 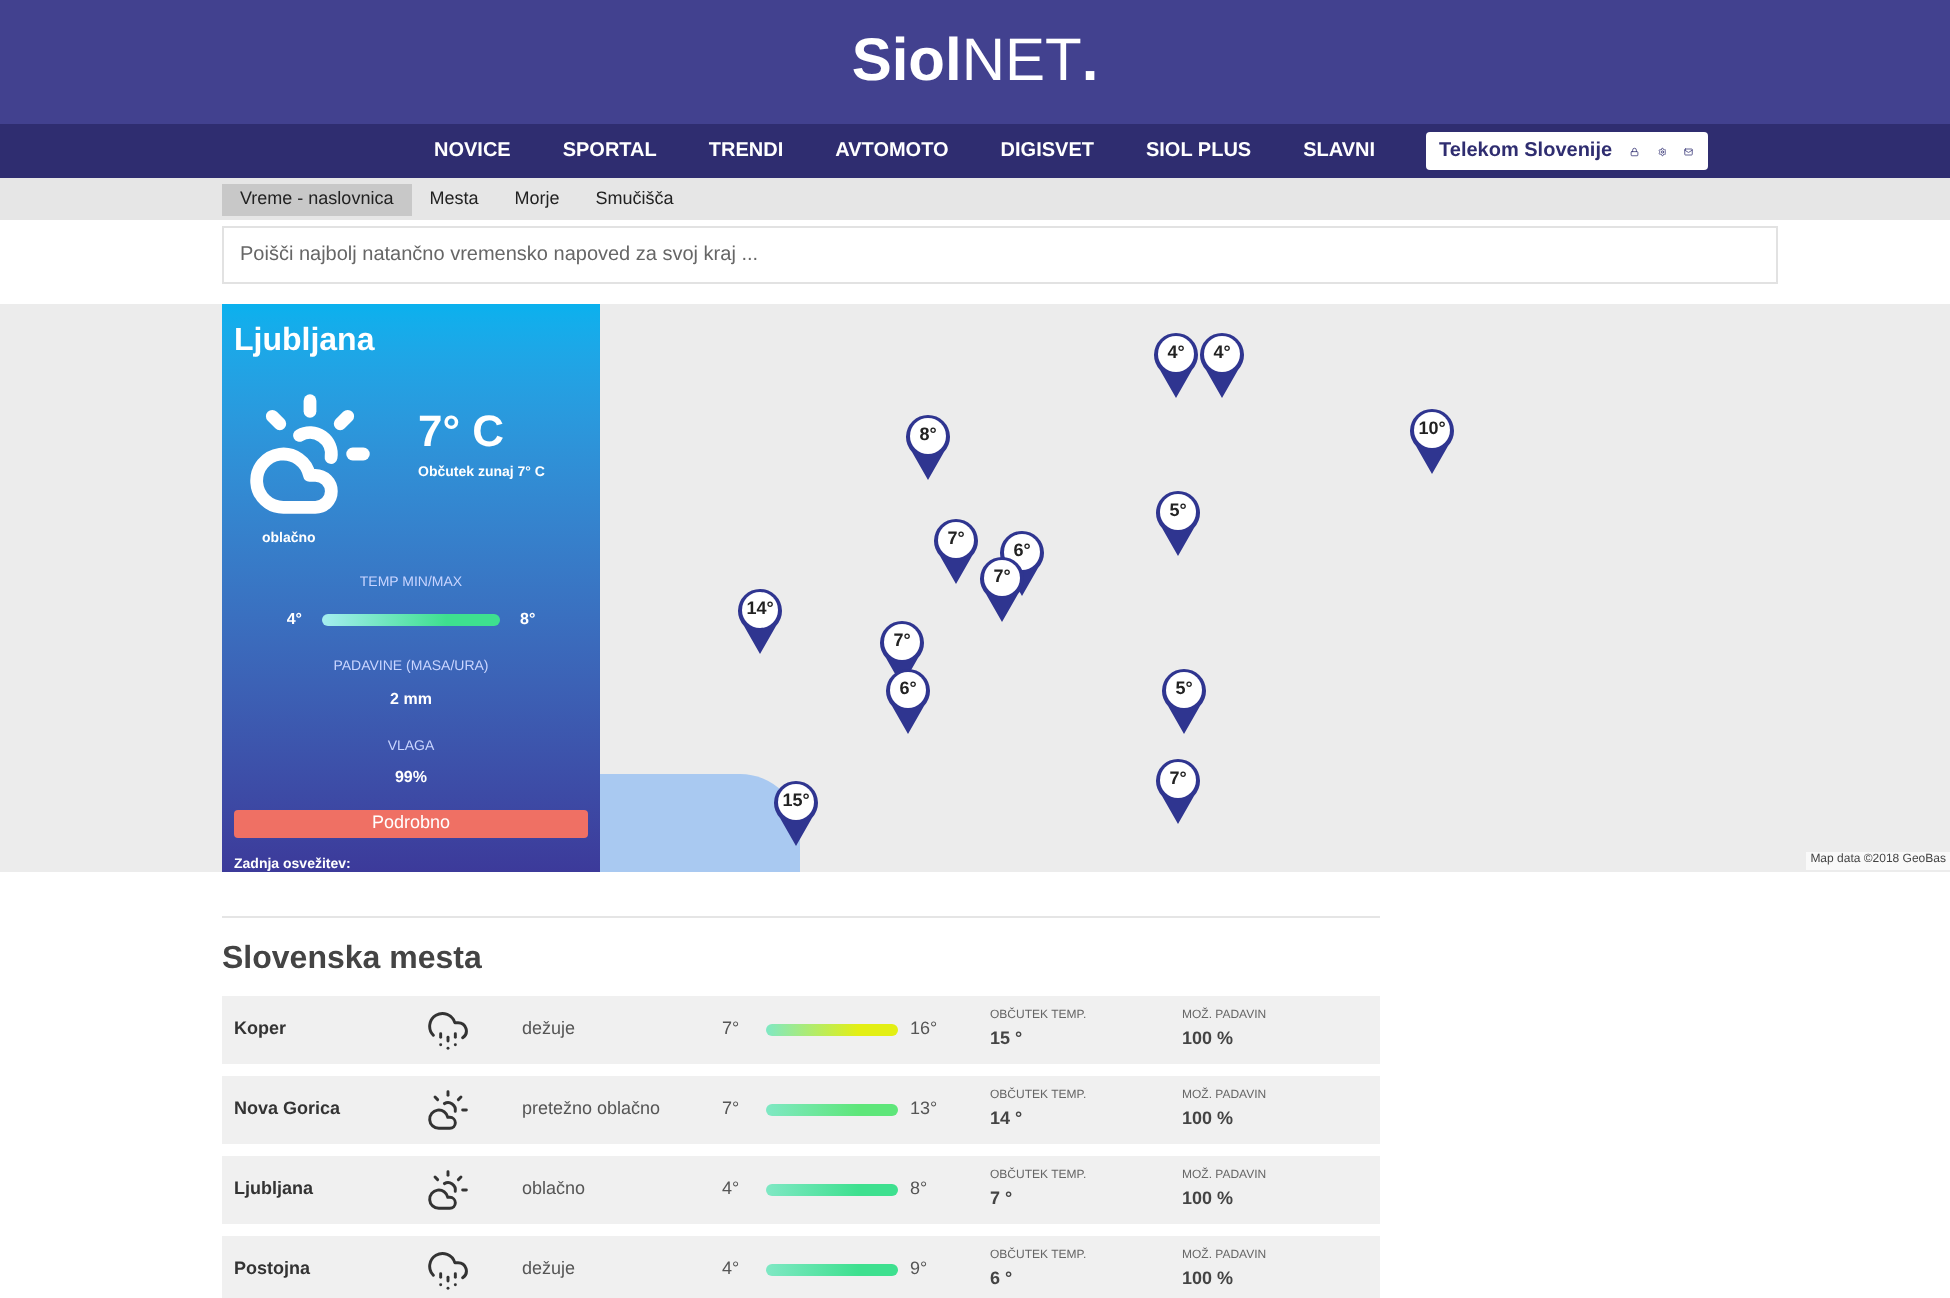 What do you see at coordinates (634, 199) in the screenshot?
I see `tab: Smučišča` at bounding box center [634, 199].